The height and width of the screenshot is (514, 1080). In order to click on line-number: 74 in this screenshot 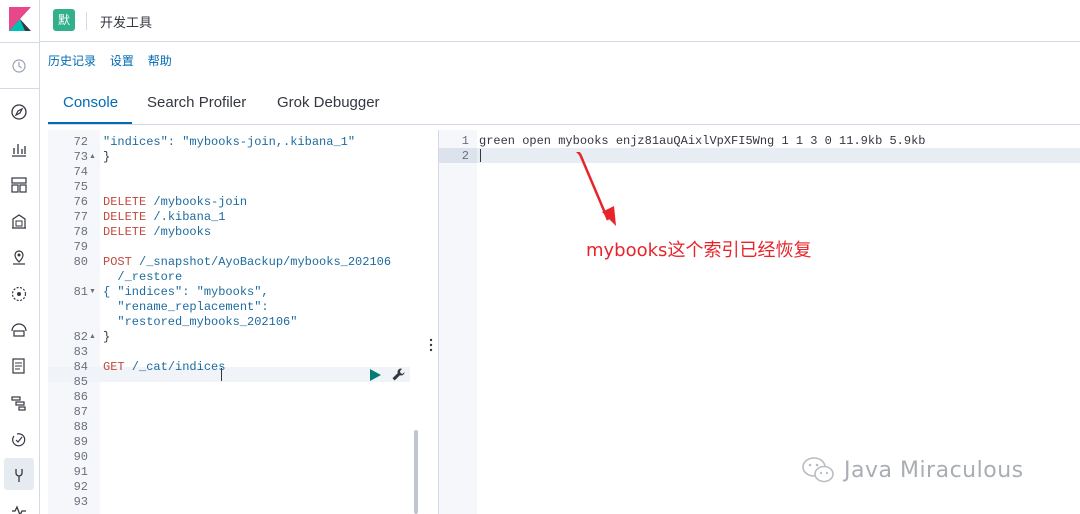, I will do `click(80, 172)`.